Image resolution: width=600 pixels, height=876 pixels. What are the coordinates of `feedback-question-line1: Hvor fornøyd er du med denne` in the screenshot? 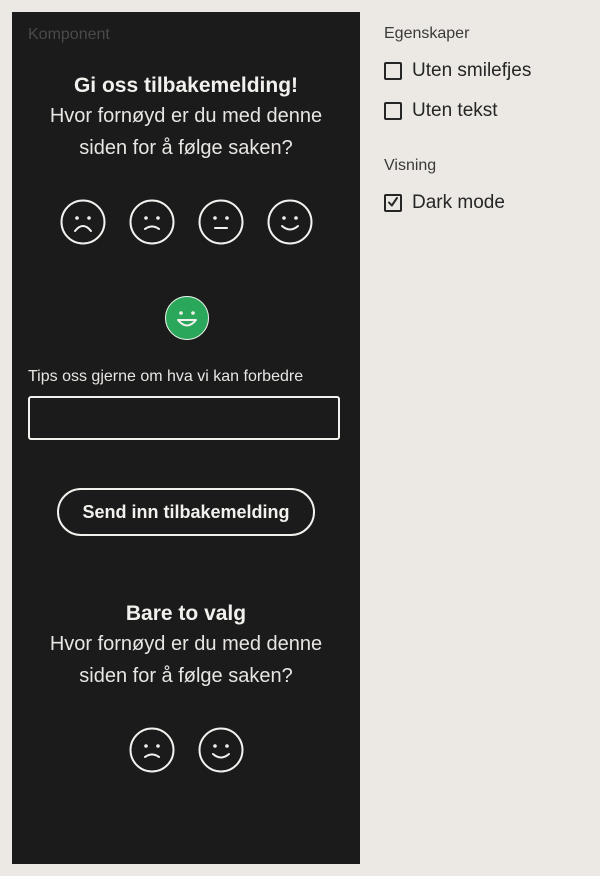 It's located at (186, 116).